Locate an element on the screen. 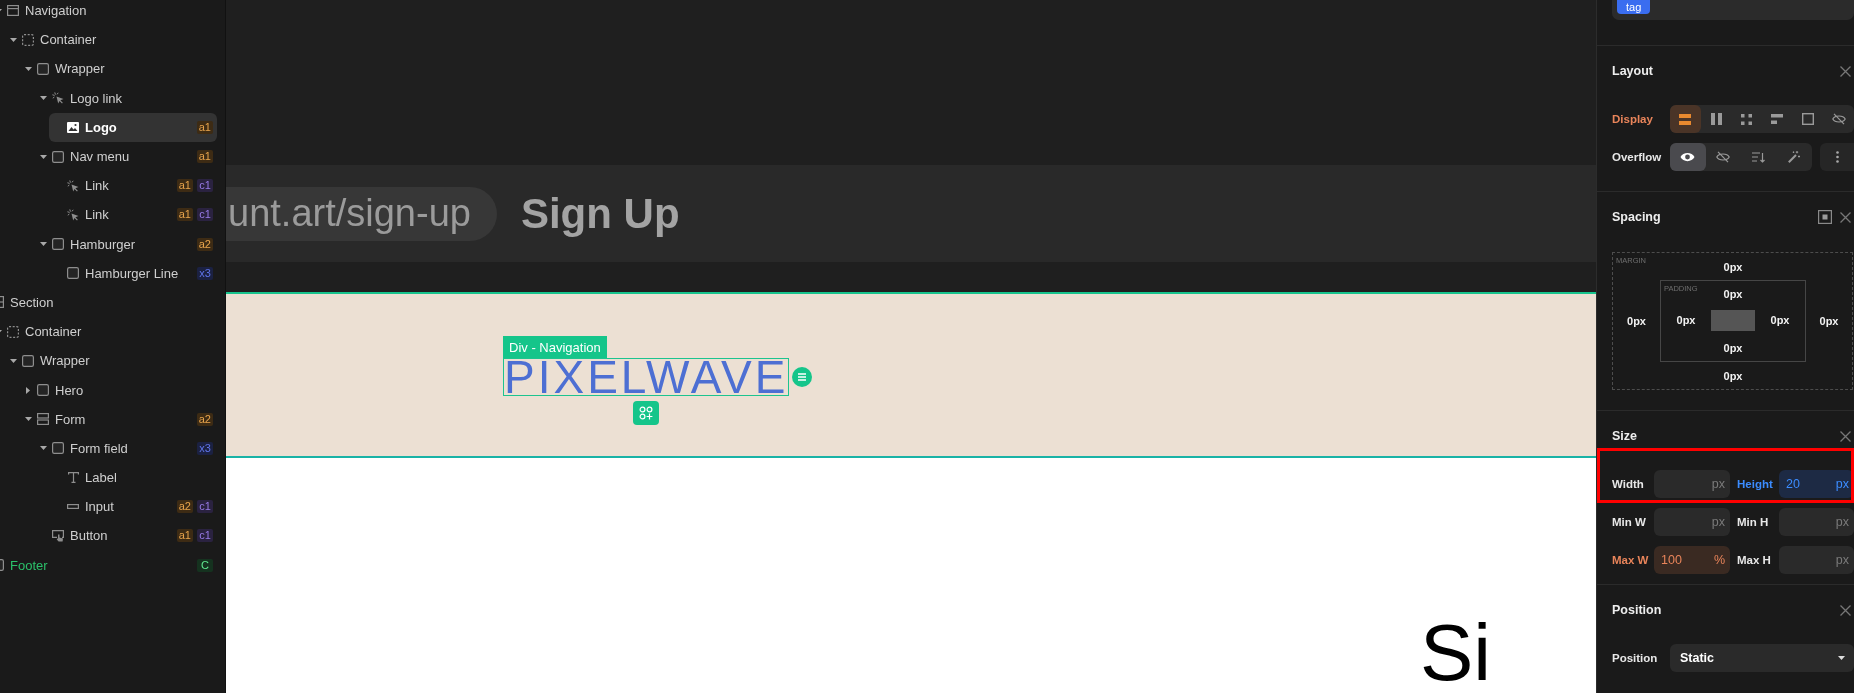  padding-left-value: 0px is located at coordinates (1686, 320).